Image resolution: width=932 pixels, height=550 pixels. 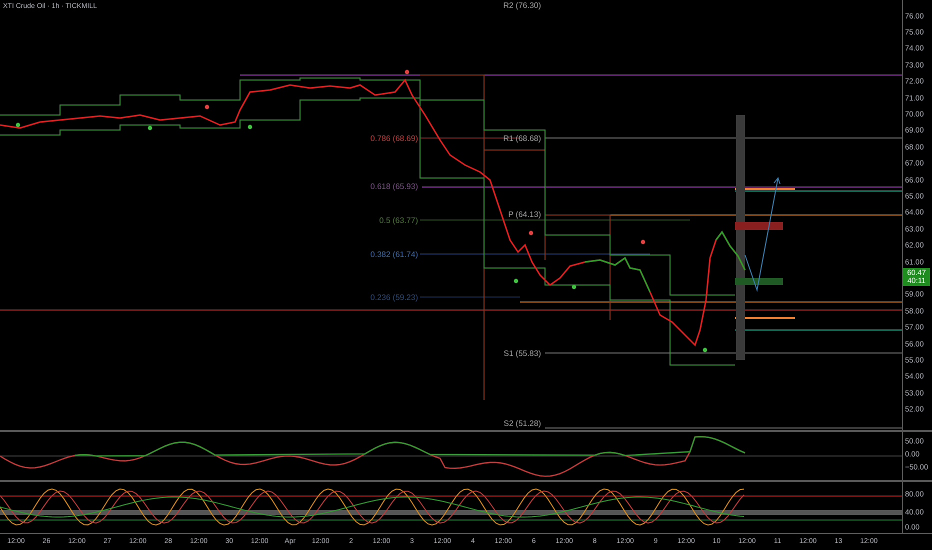 I want to click on fib-level-label: 0.786 (68.69), so click(x=394, y=138).